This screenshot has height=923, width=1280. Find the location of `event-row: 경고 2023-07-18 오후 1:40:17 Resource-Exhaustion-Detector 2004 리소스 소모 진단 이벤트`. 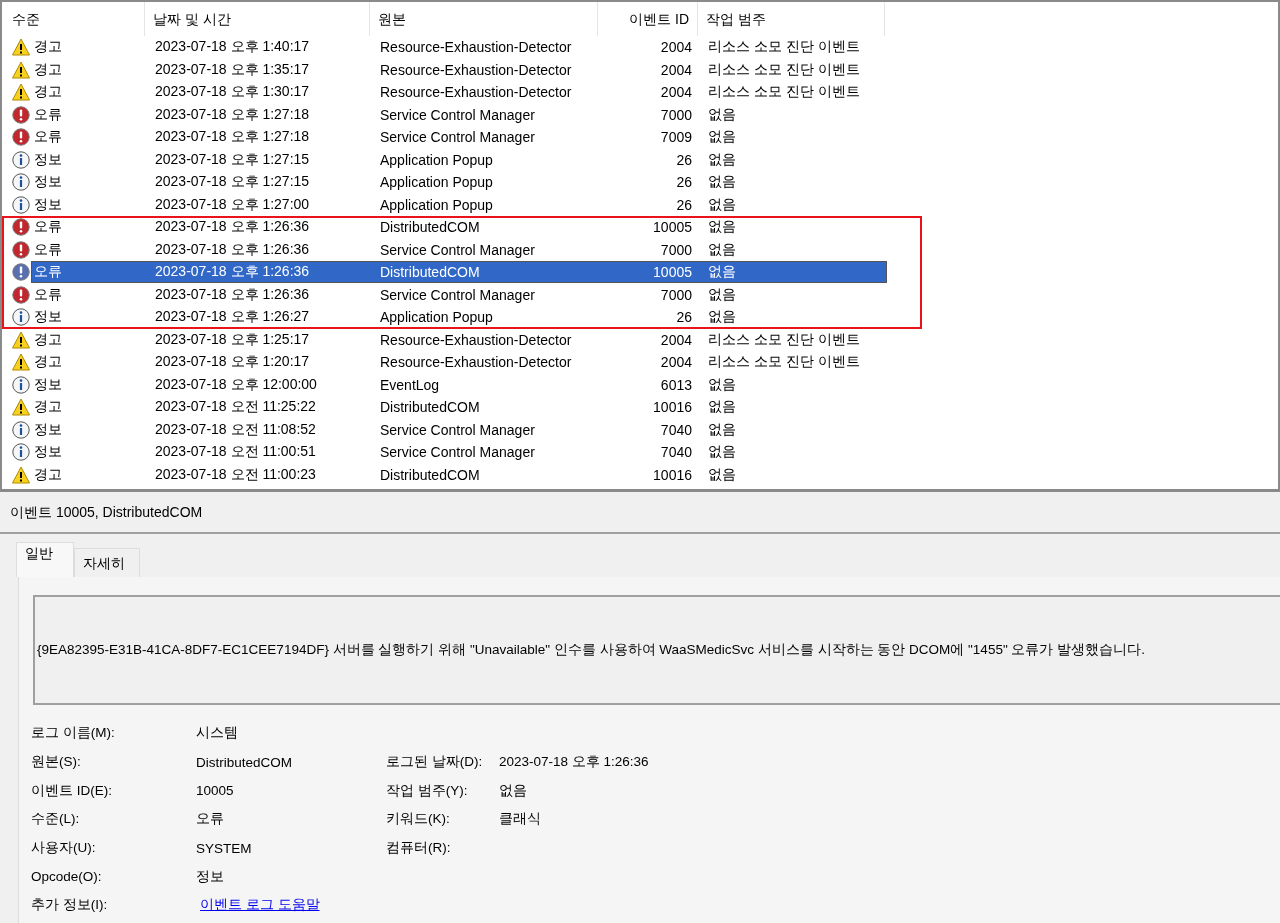

event-row: 경고 2023-07-18 오후 1:40:17 Resource-Exhaustion-Detector 2004 리소스 소모 진단 이벤트 is located at coordinates (462, 47).